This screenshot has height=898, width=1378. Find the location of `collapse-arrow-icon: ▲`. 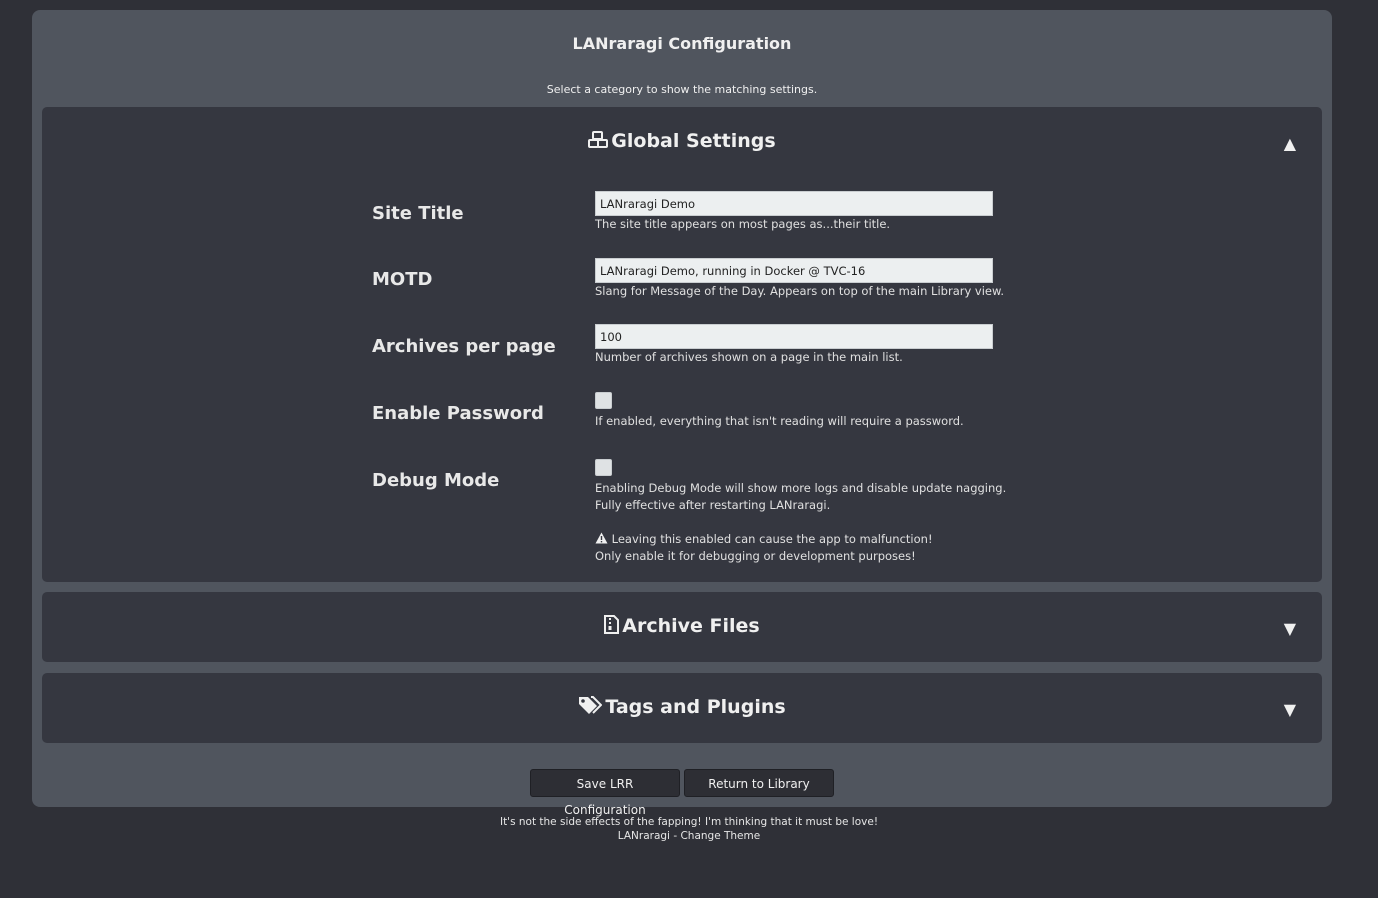

collapse-arrow-icon: ▲ is located at coordinates (1290, 143).